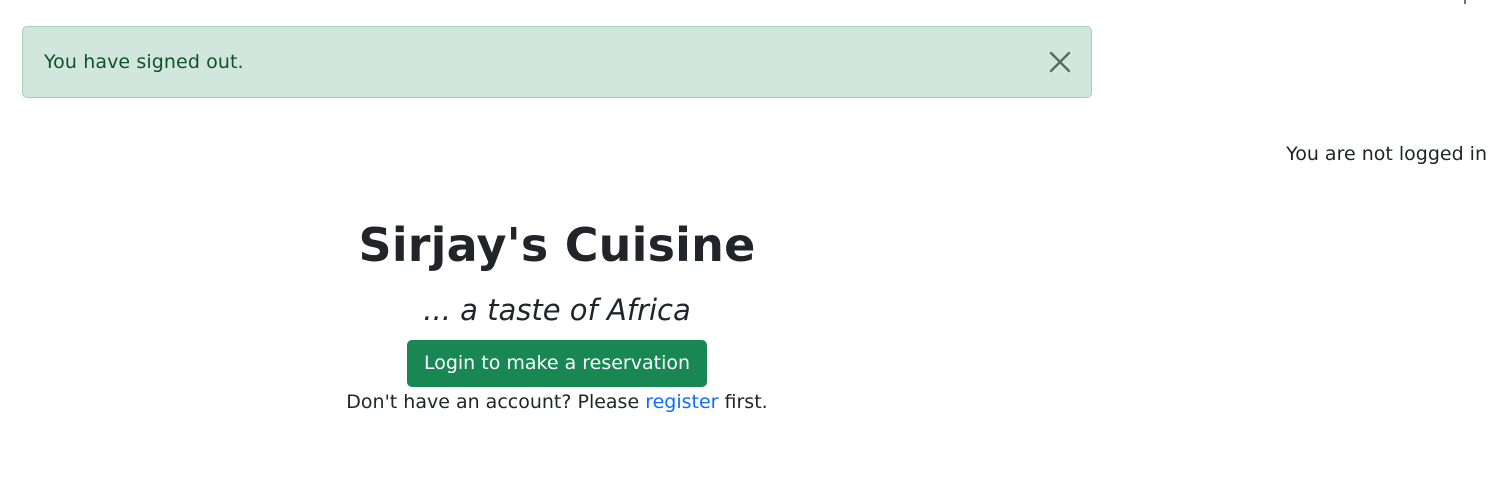 The width and height of the screenshot is (1502, 501). I want to click on register-suffix: first., so click(743, 401).